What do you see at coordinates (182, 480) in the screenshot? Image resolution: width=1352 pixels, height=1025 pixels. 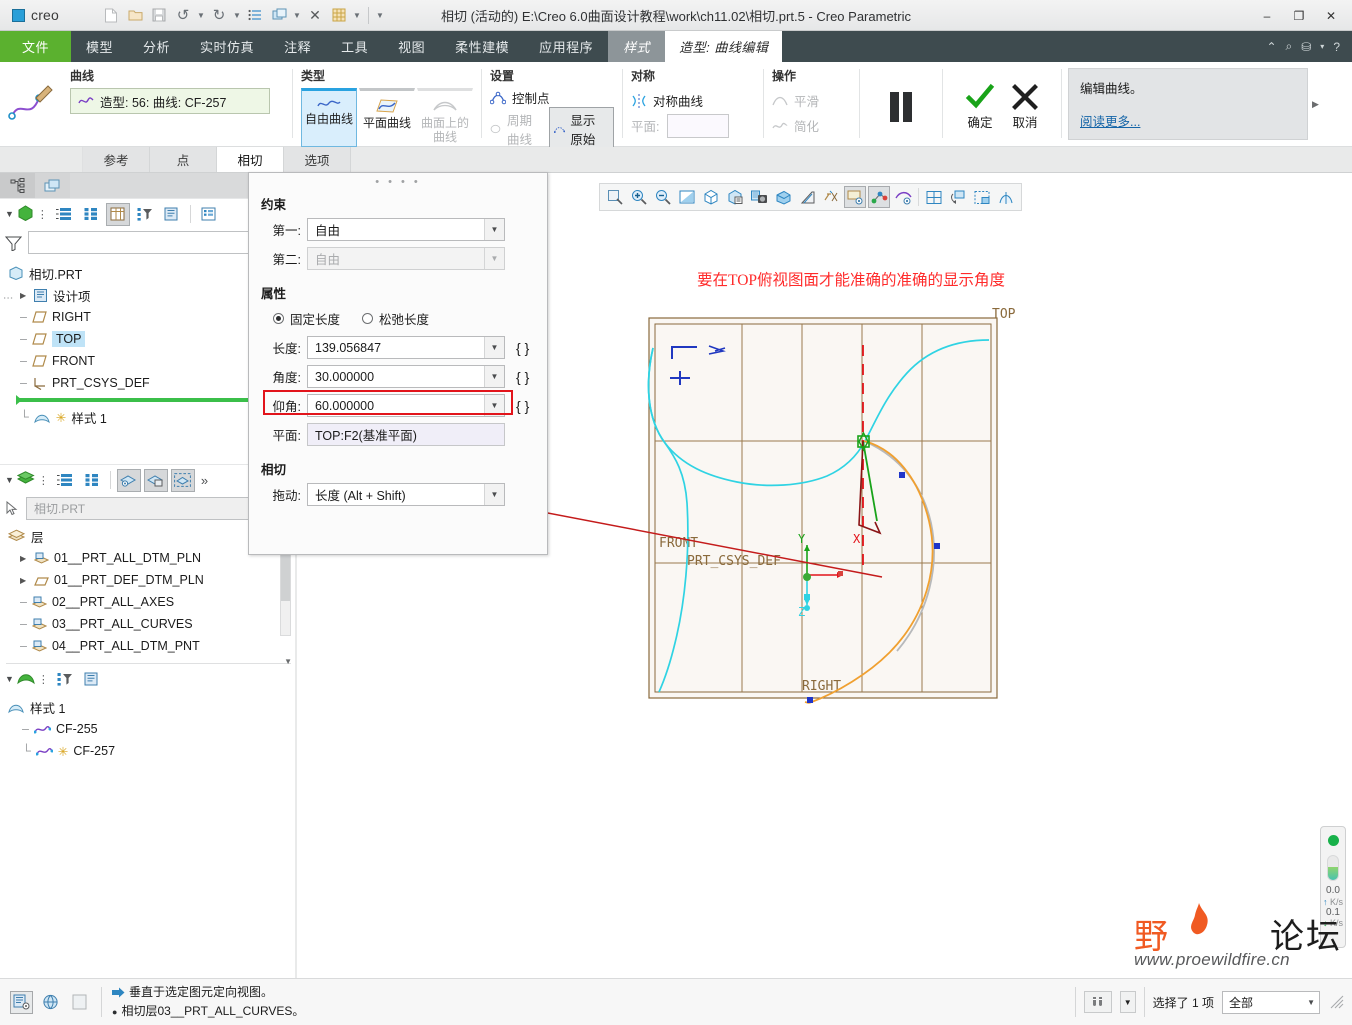 I see `layer-select-icon` at bounding box center [182, 480].